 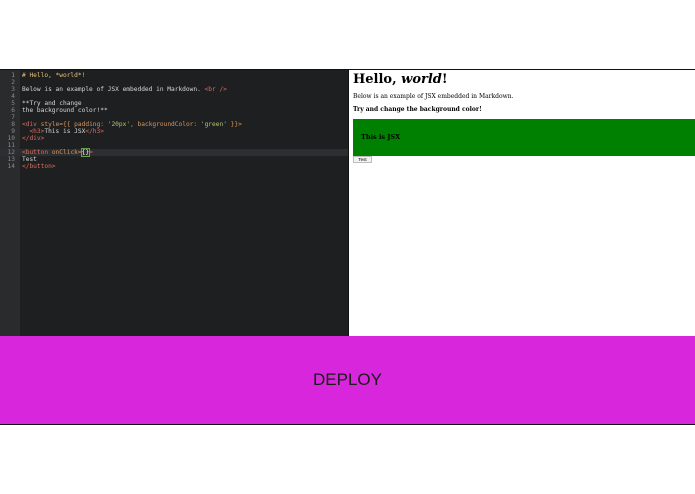 What do you see at coordinates (421, 79) in the screenshot?
I see `preview-title-emphasis: world` at bounding box center [421, 79].